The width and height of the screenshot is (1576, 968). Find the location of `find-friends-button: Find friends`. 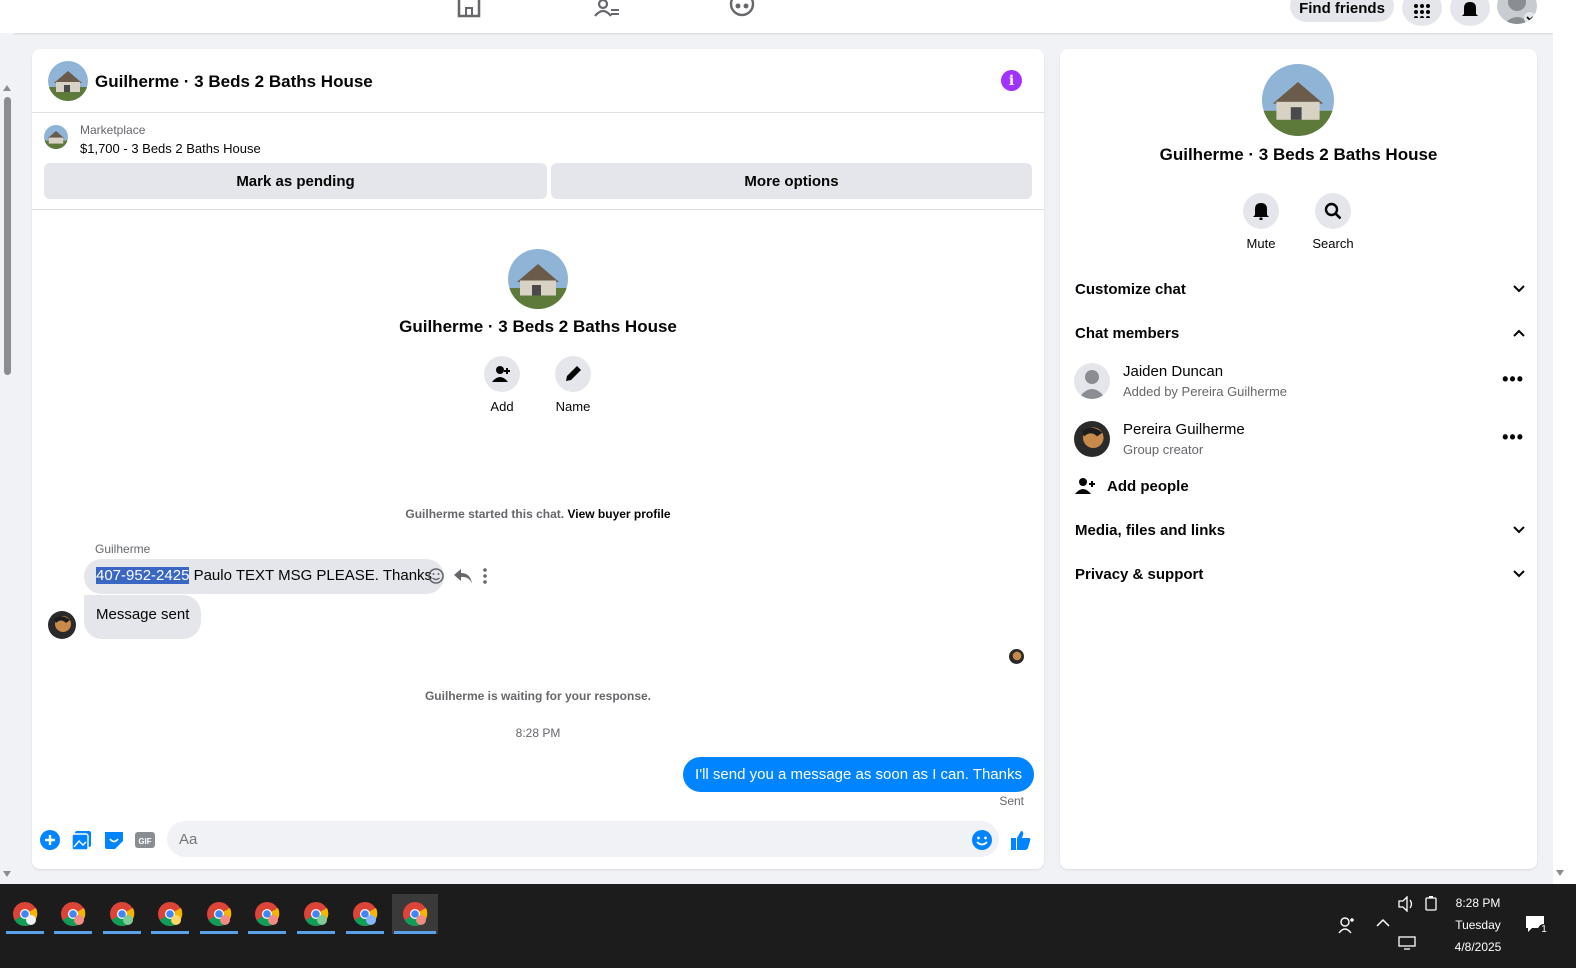

find-friends-button: Find friends is located at coordinates (1342, 11).